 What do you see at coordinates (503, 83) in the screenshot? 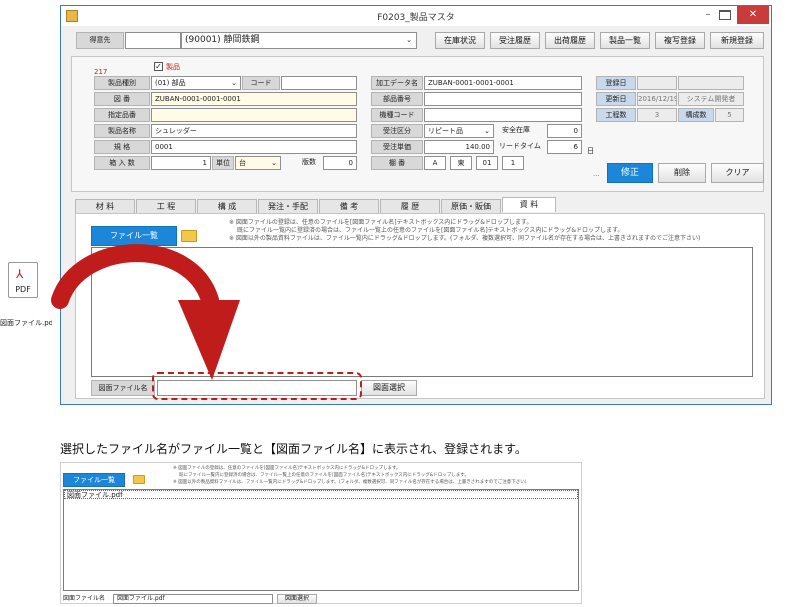
I see `process-data-input: ZUBAN-0001-0001-0001` at bounding box center [503, 83].